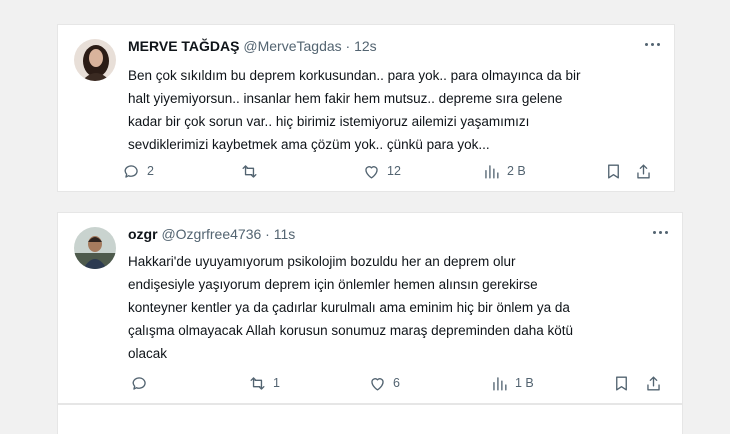 The width and height of the screenshot is (730, 434). Describe the element at coordinates (365, 46) in the screenshot. I see `timestamp: 12s` at that location.